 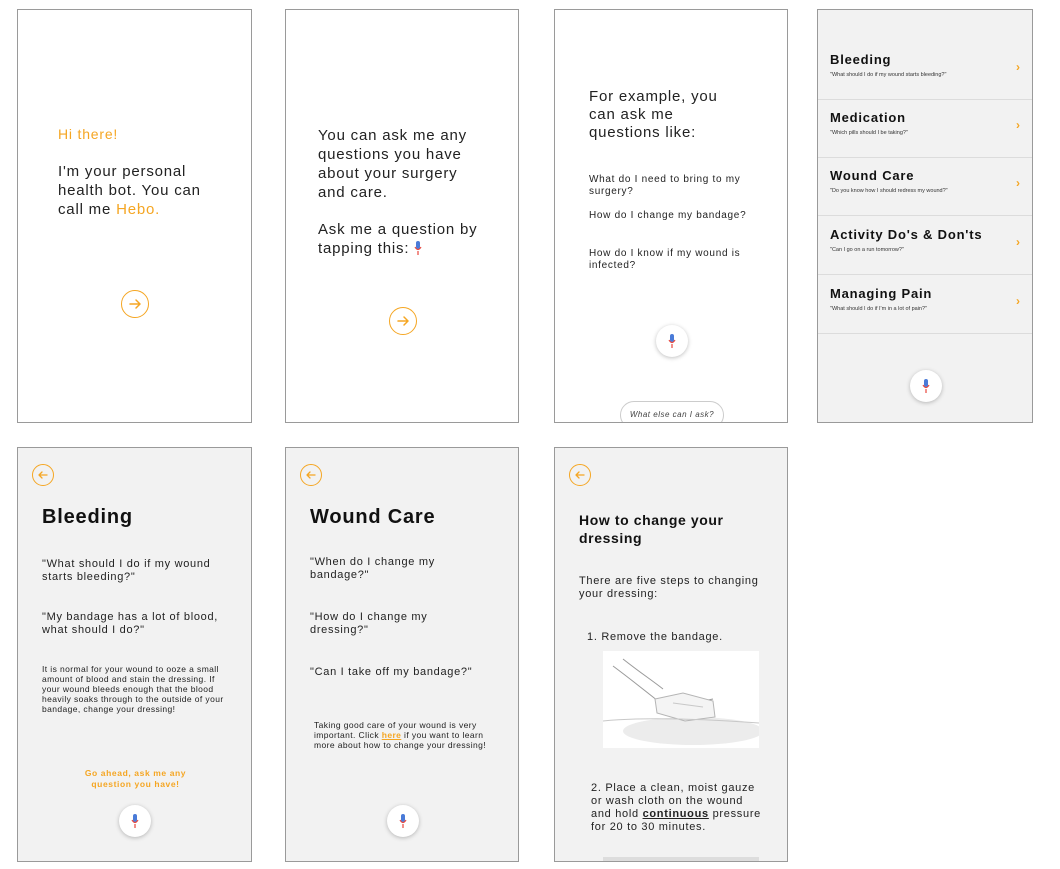 I want to click on example-question: How do I change my bandage?, so click(x=668, y=215).